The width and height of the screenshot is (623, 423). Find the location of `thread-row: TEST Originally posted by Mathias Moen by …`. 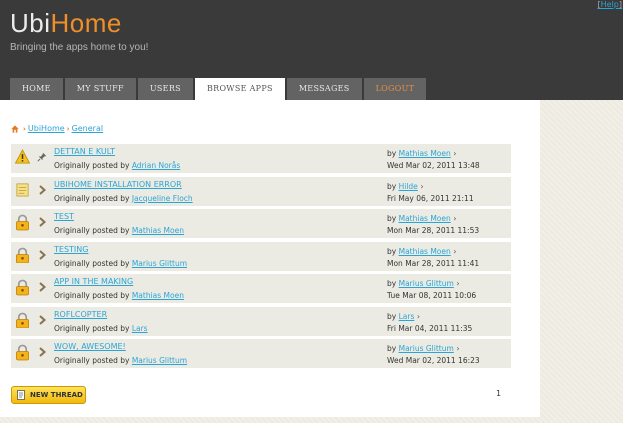

thread-row: TEST Originally posted by Mathias Moen by … is located at coordinates (261, 223).